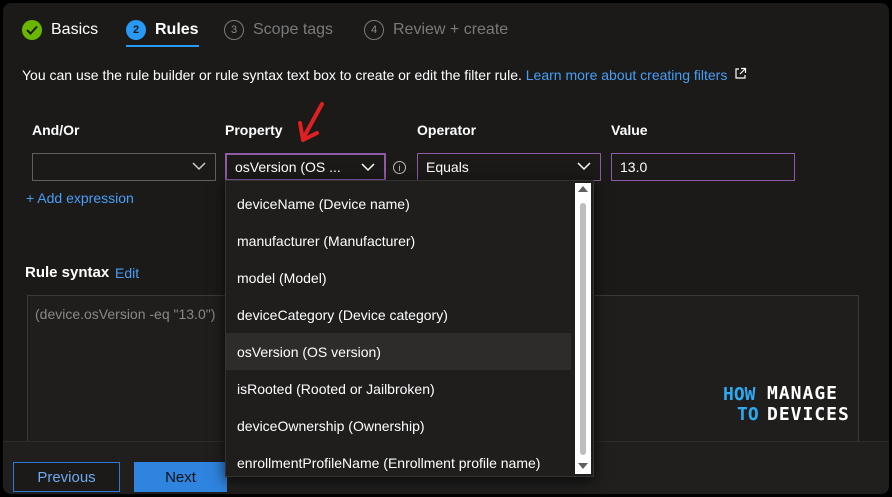 Image resolution: width=892 pixels, height=497 pixels. I want to click on scroll-down-icon, so click(583, 466).